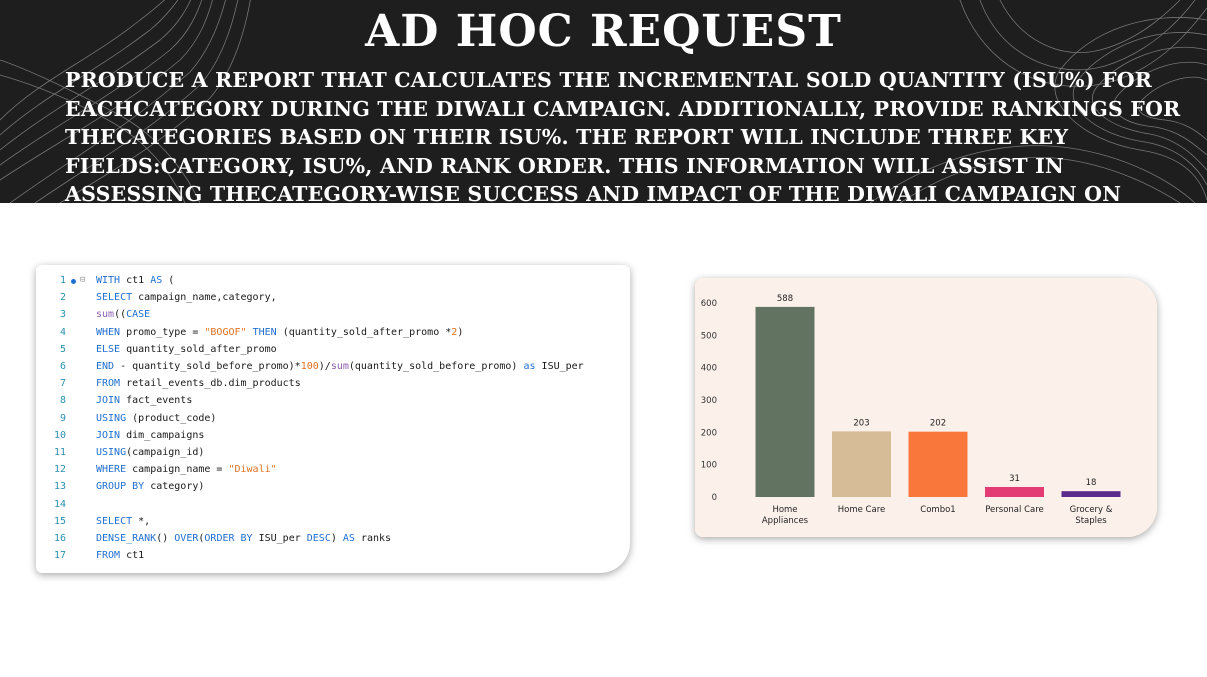 This screenshot has width=1207, height=677. I want to click on code-text: SELECT campaign_name,category,, so click(186, 298).